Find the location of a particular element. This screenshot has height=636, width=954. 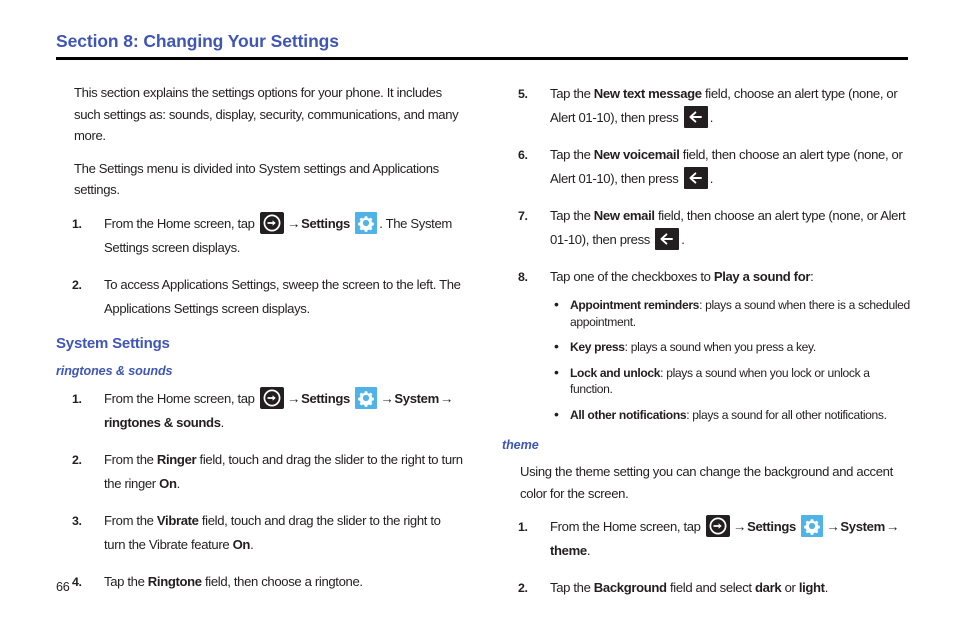

step-bold-ringer: Ringer is located at coordinates (176, 459).